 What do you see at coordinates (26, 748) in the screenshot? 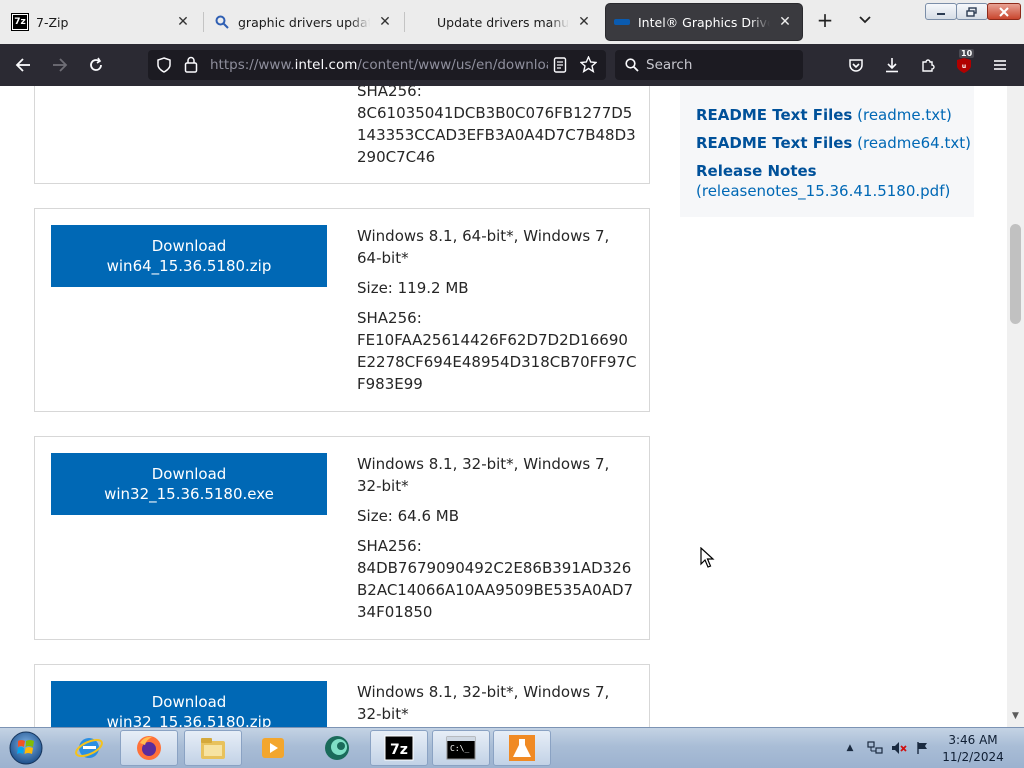
I see `start-button` at bounding box center [26, 748].